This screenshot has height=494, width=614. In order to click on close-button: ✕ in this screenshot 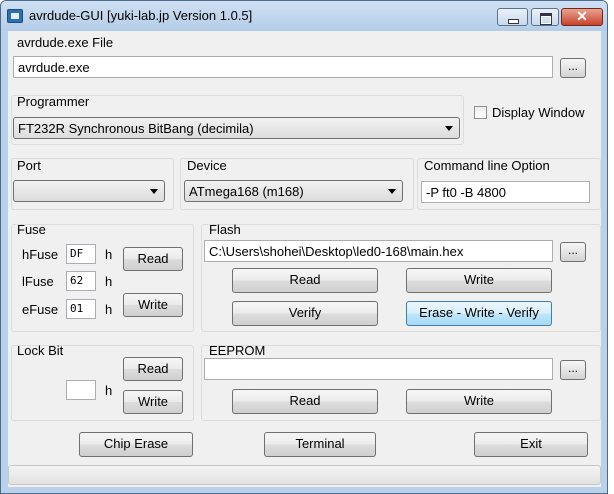, I will do `click(582, 17)`.